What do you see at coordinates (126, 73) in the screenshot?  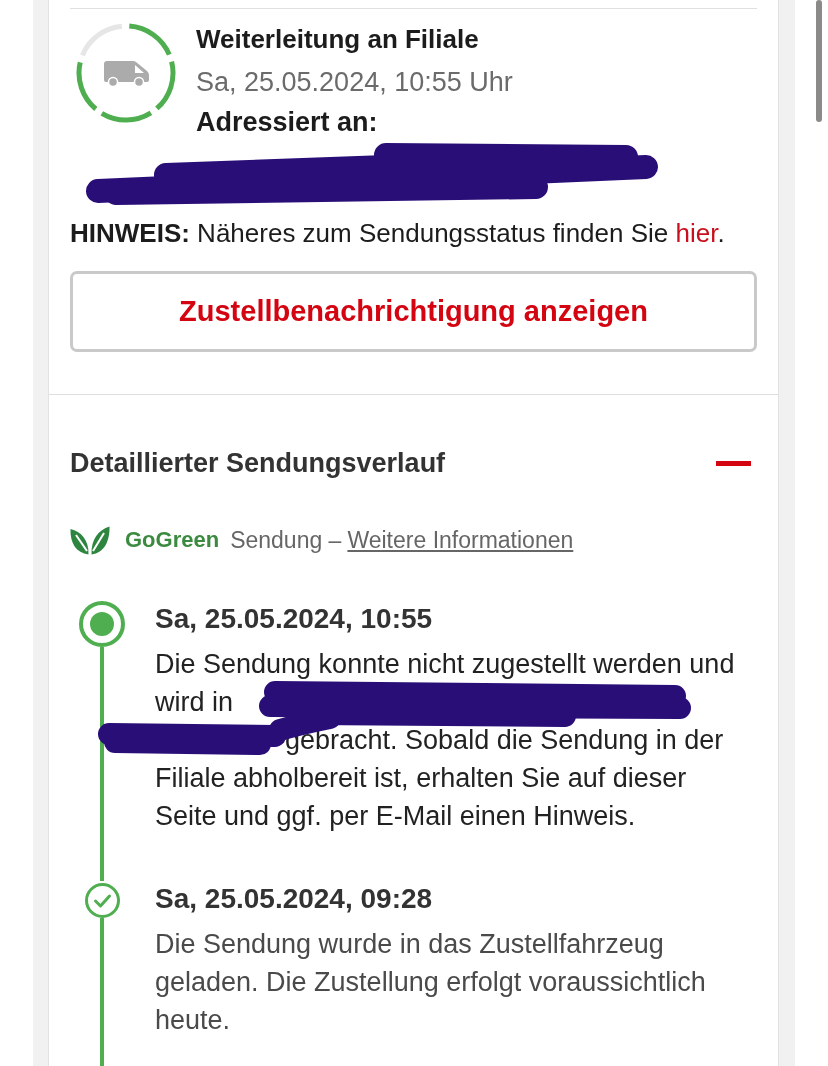 I see `van-icon` at bounding box center [126, 73].